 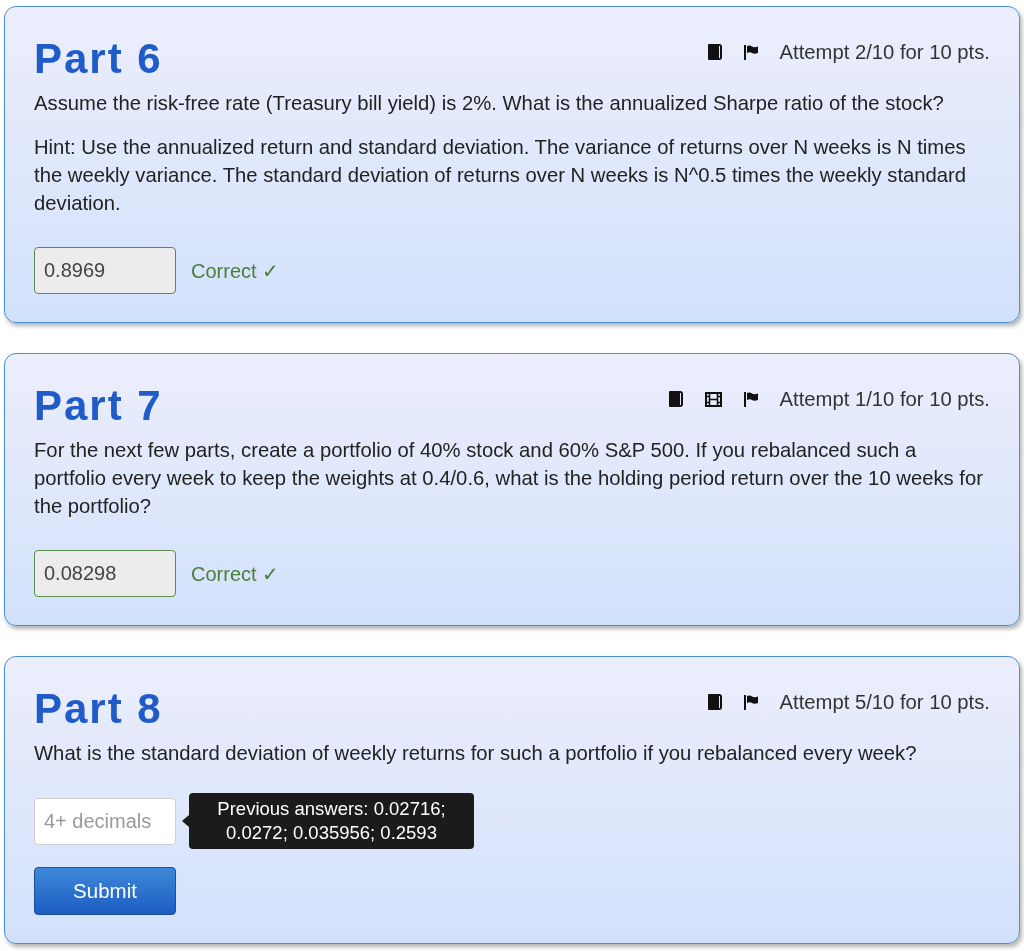 What do you see at coordinates (509, 478) in the screenshot?
I see `question-text: For the next few parts, create a portfolio of 40% stock and 60% S&P 500. If you rebalanced such a portfolio every week to keep the weights at 0.4/0.6, what is the holding period return over the 10 weeks for the portfolio?` at bounding box center [509, 478].